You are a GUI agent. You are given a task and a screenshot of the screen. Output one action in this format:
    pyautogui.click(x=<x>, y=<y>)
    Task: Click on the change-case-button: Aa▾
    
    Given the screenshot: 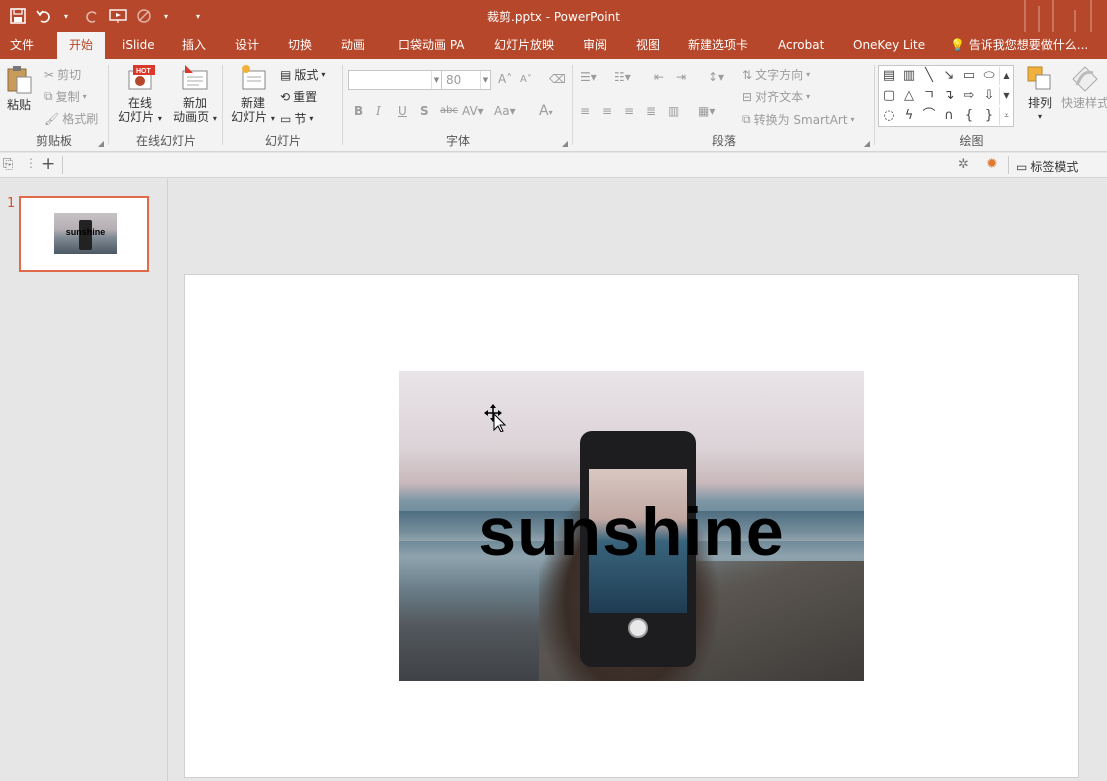 What is the action you would take?
    pyautogui.click(x=505, y=111)
    